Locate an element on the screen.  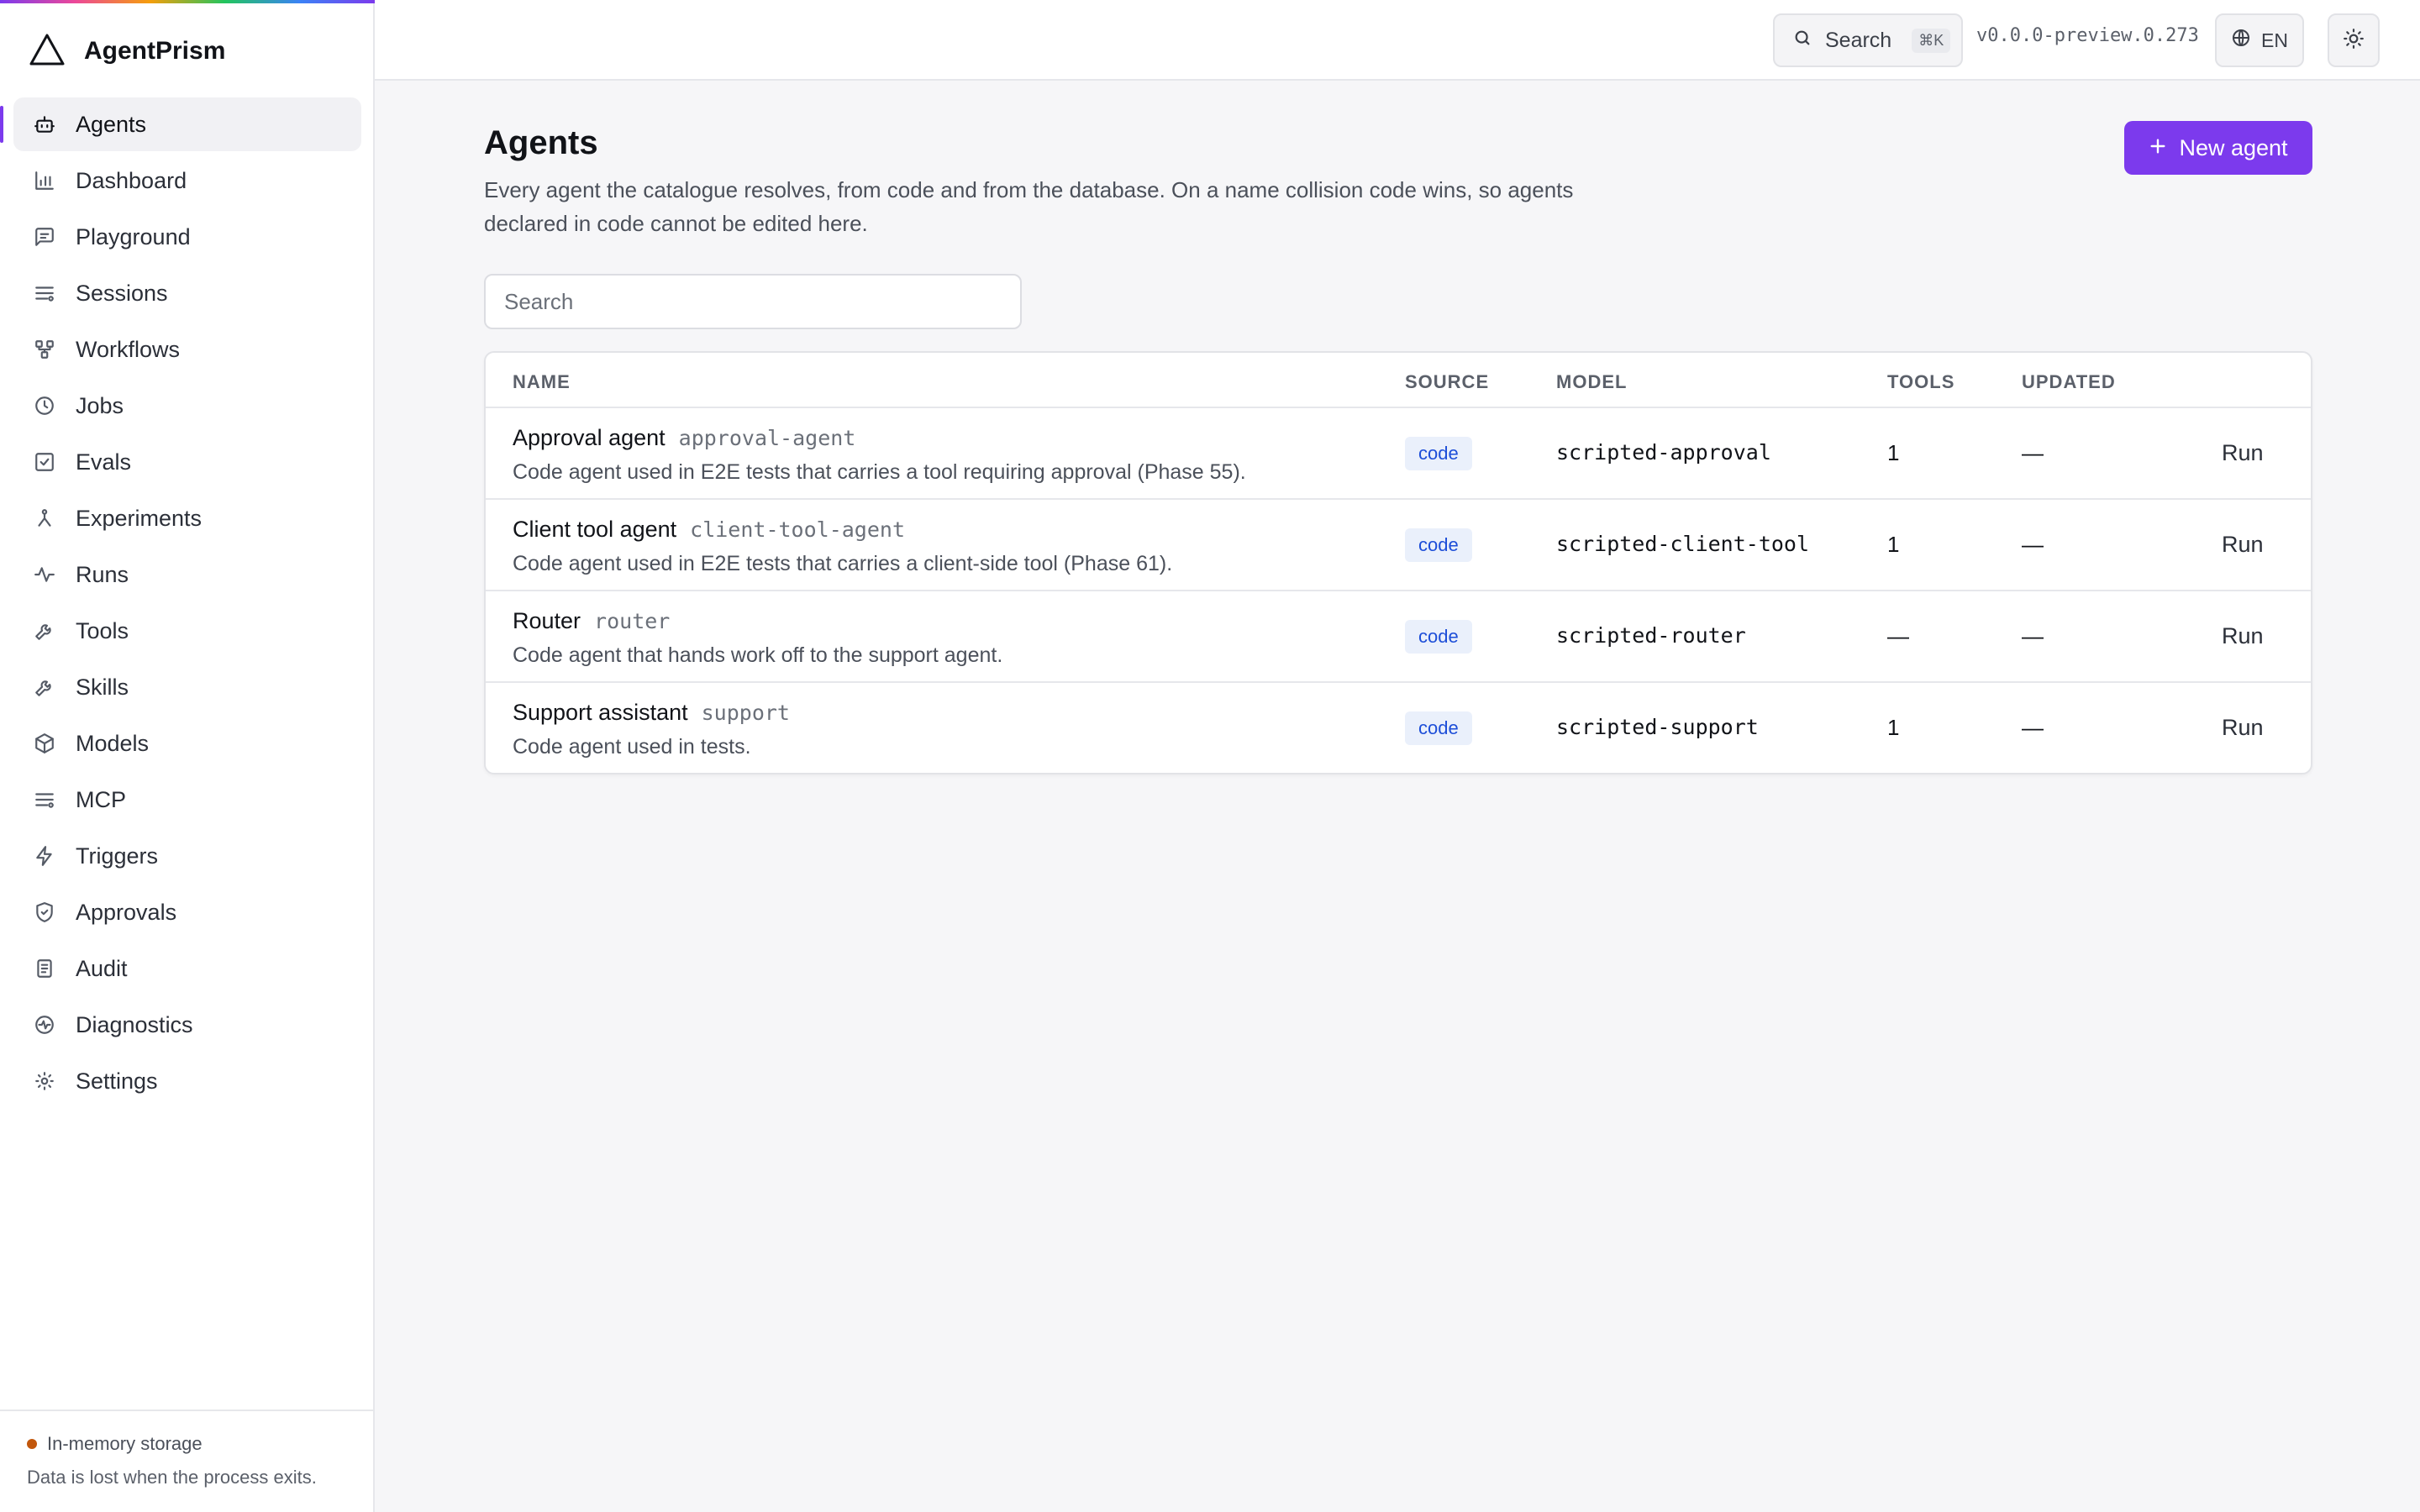
sidebar-item-label: Runs is located at coordinates (102, 574).